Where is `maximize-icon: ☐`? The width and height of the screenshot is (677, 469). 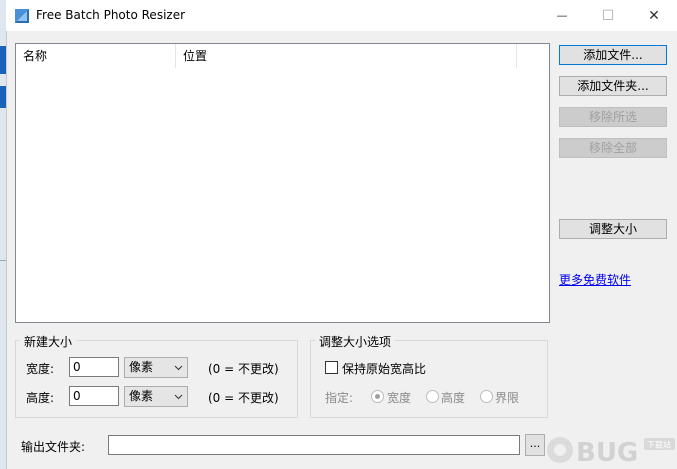
maximize-icon: ☐ is located at coordinates (608, 15).